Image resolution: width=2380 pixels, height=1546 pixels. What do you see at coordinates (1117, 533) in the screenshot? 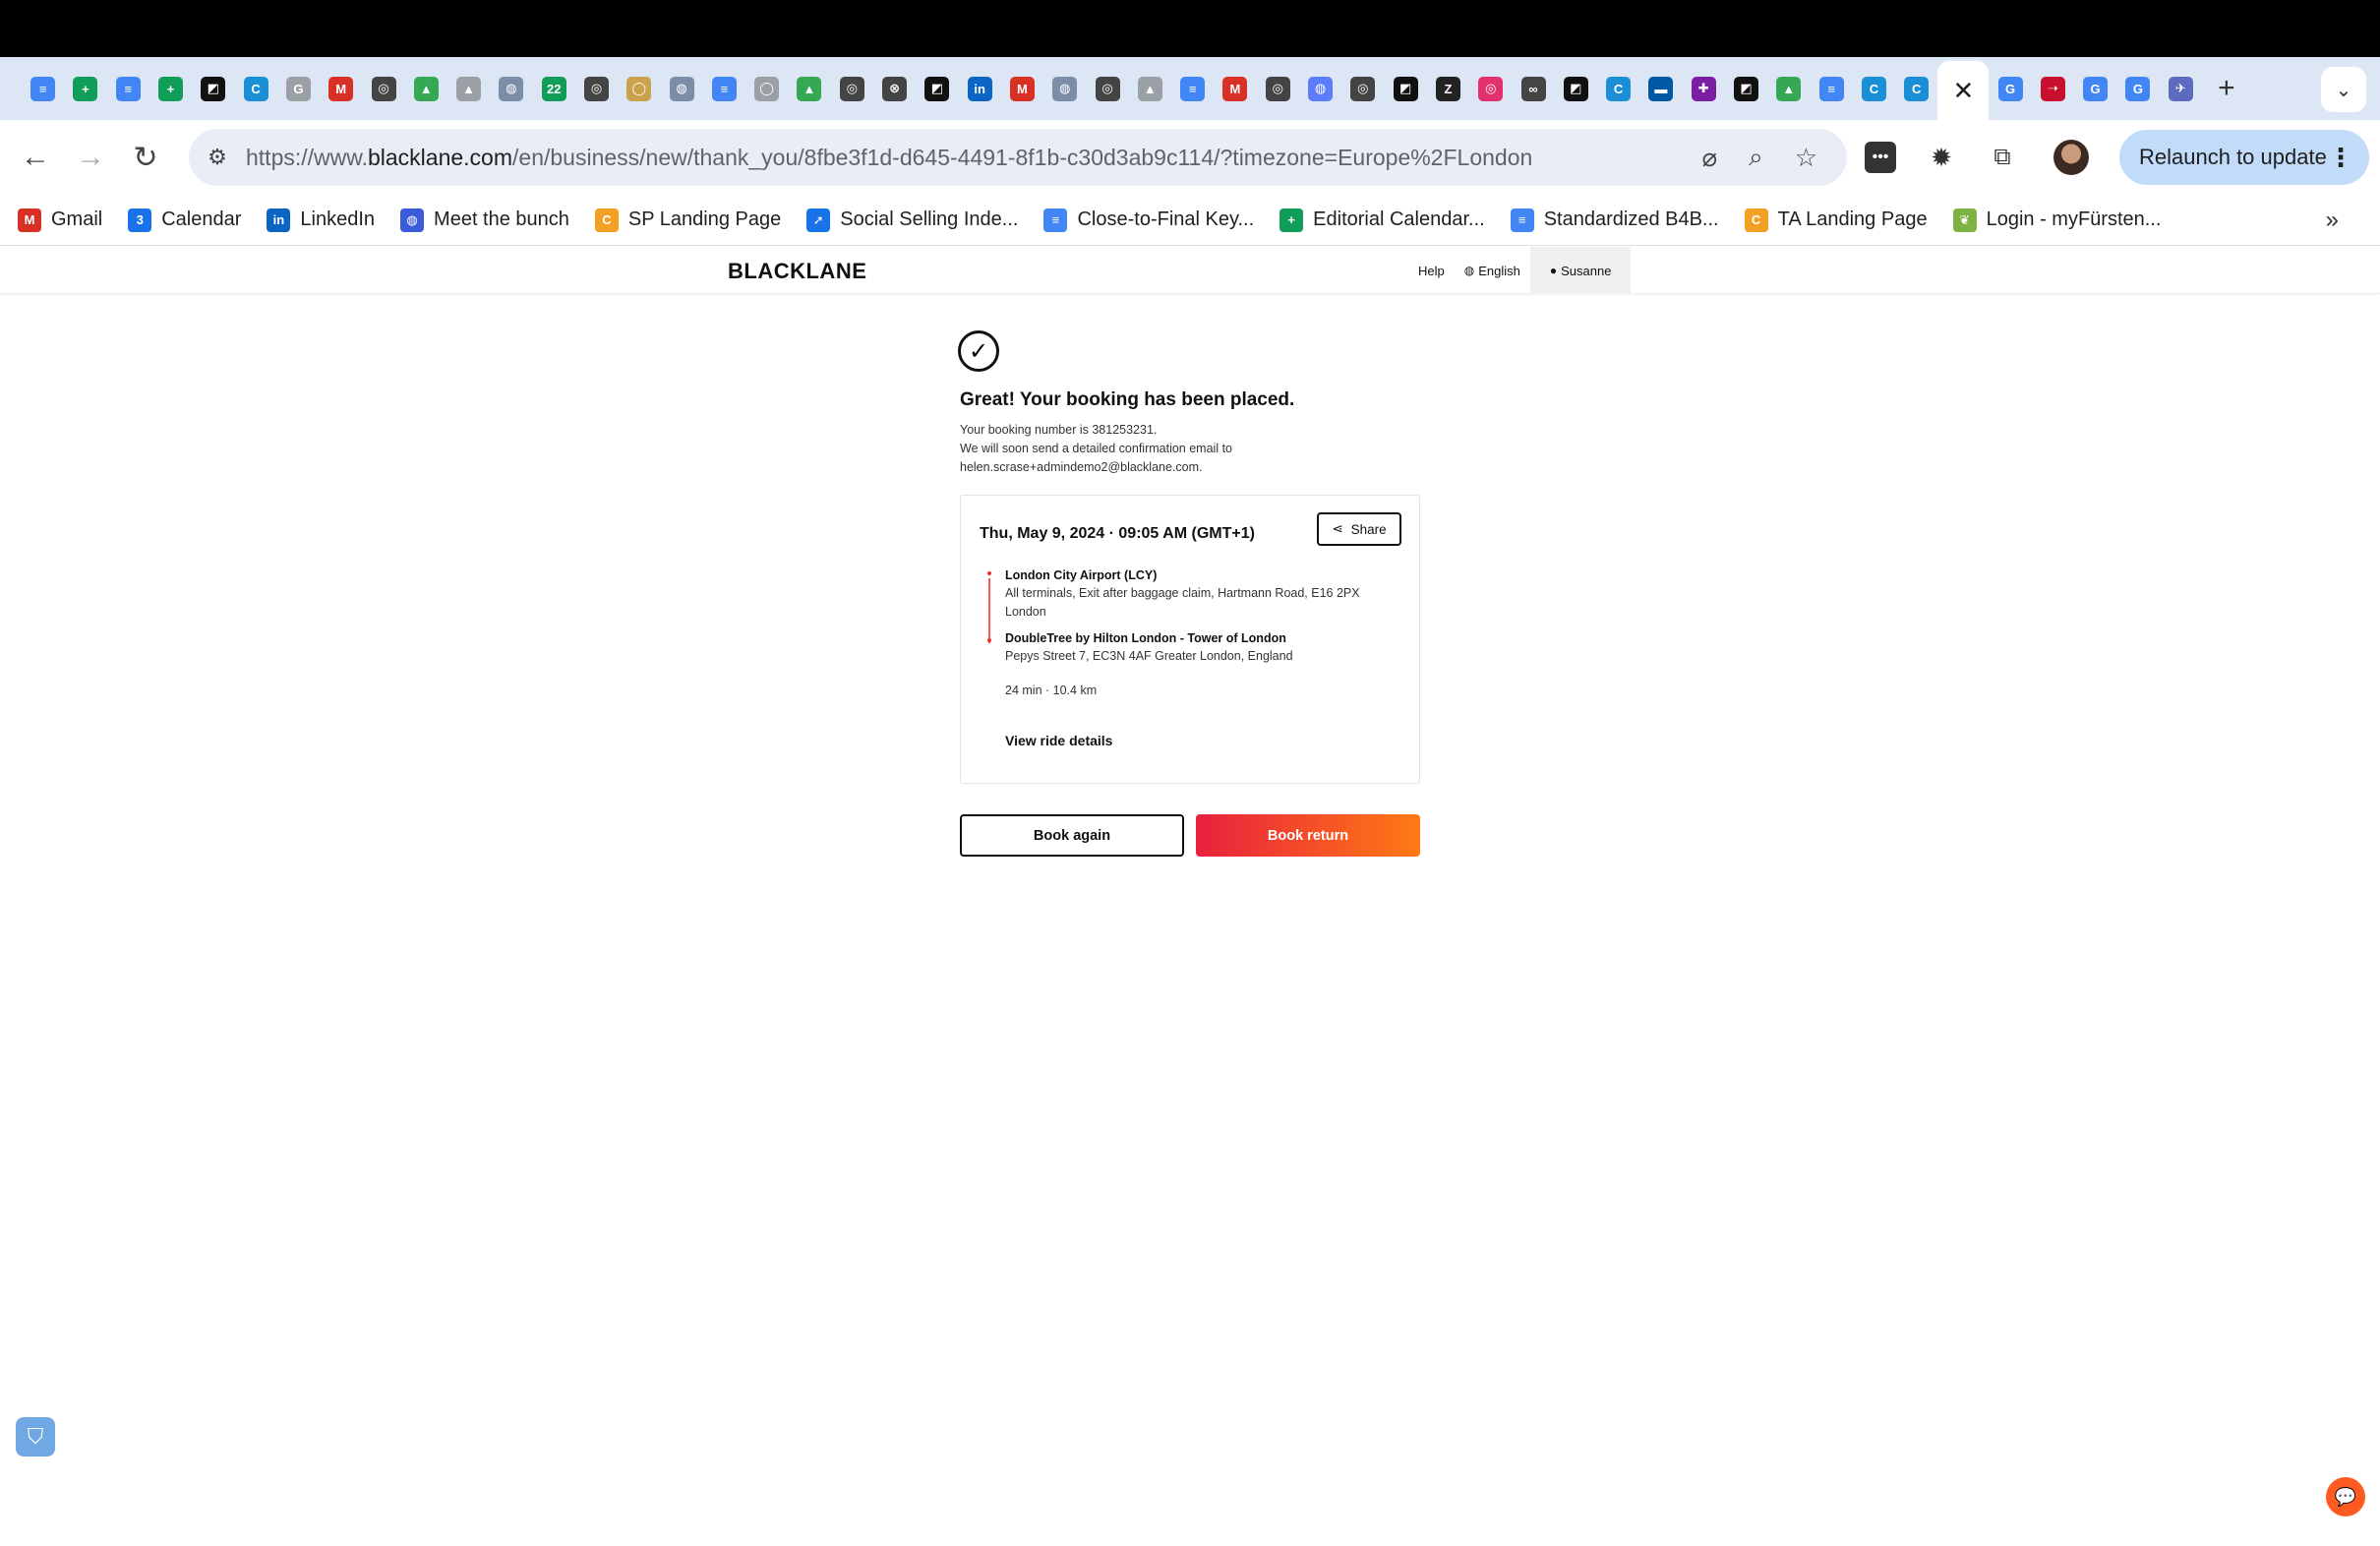
I see `ride-datetime: Thu, May 9, 2024 · 09:05 AM (GMT+1)` at bounding box center [1117, 533].